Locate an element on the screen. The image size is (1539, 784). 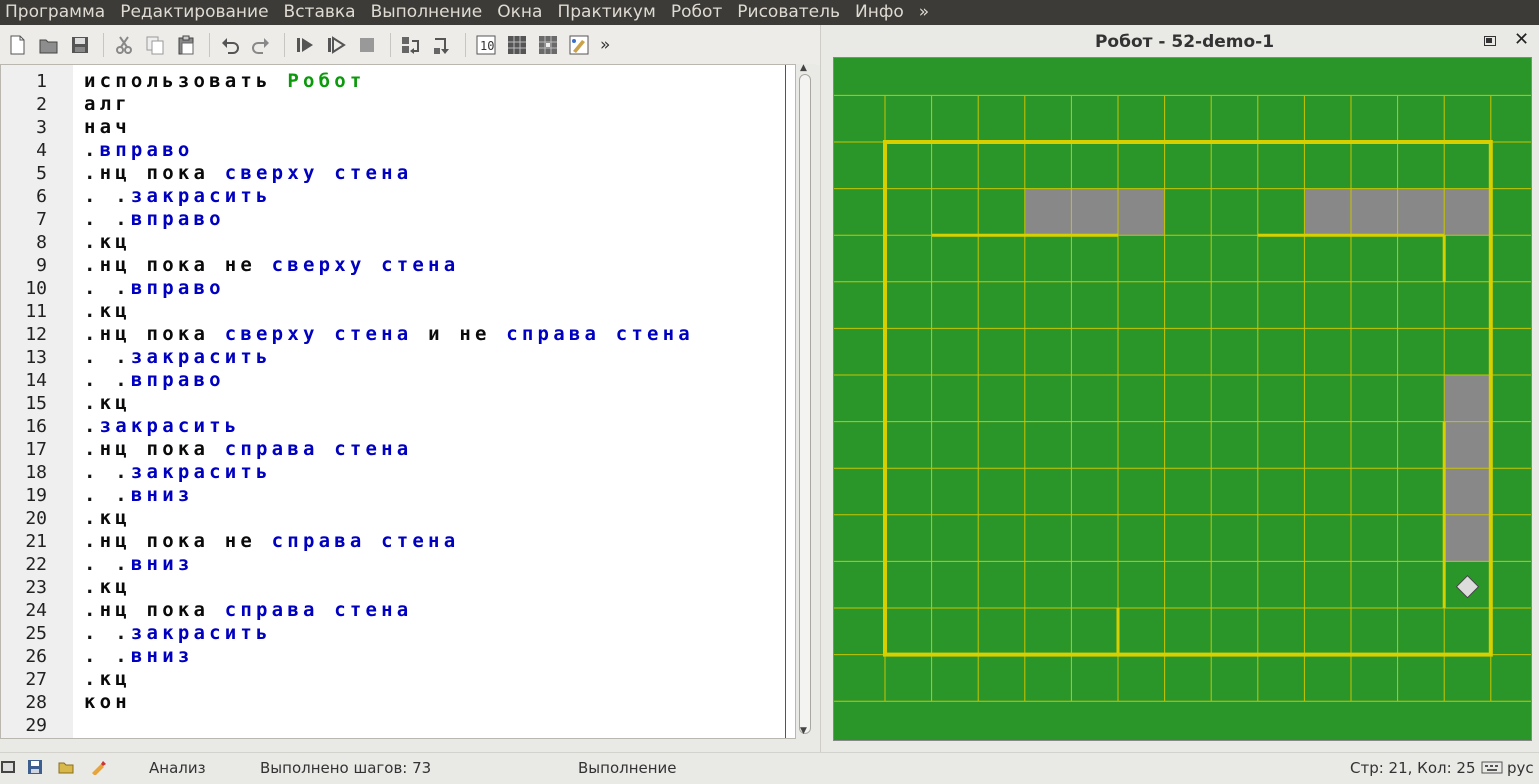
line-number: 1 is located at coordinates (41, 81).